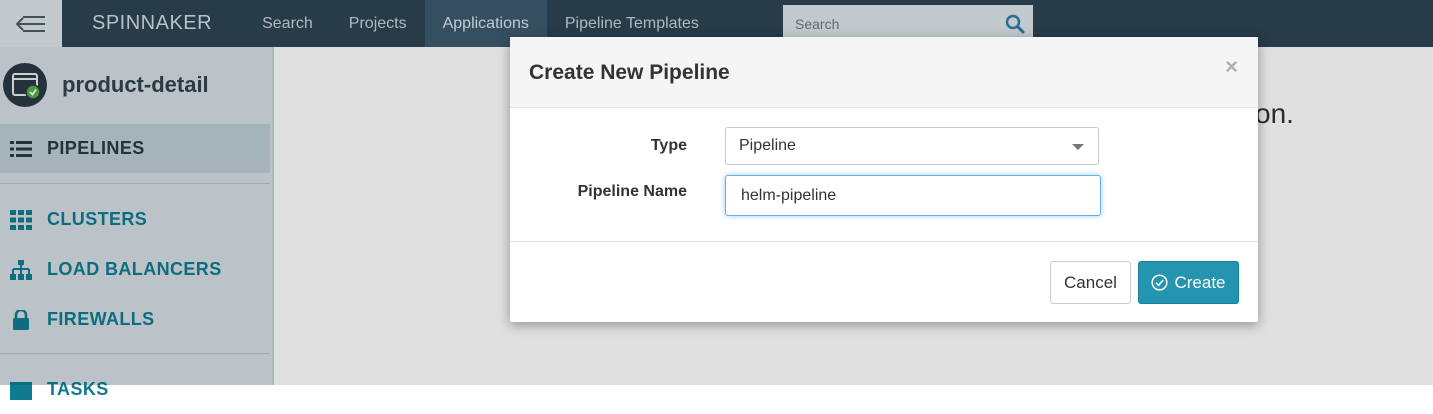 Image resolution: width=1433 pixels, height=414 pixels. Describe the element at coordinates (767, 145) in the screenshot. I see `type-select-value: Pipeline` at that location.